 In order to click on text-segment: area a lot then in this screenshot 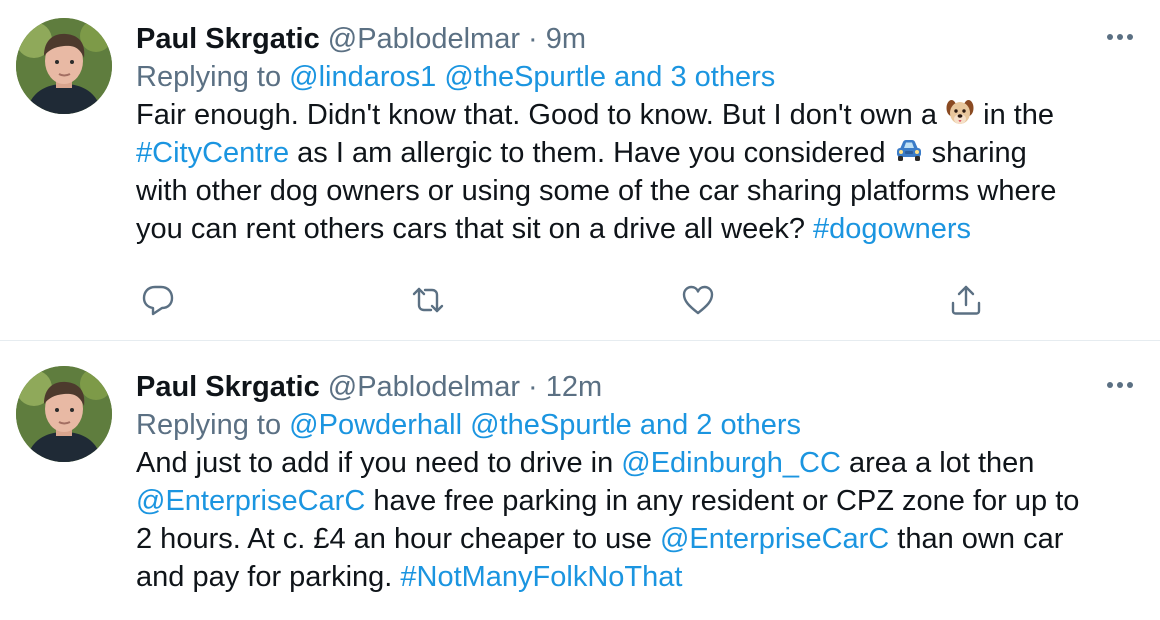, I will do `click(937, 463)`.